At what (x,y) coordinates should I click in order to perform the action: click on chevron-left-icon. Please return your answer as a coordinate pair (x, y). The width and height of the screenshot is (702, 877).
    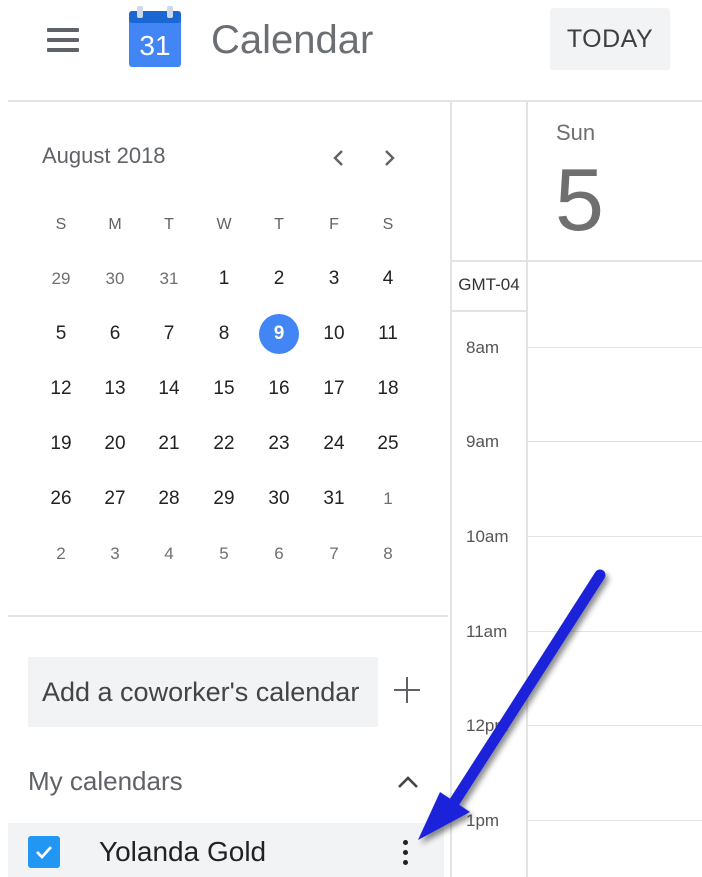
    Looking at the image, I should click on (338, 158).